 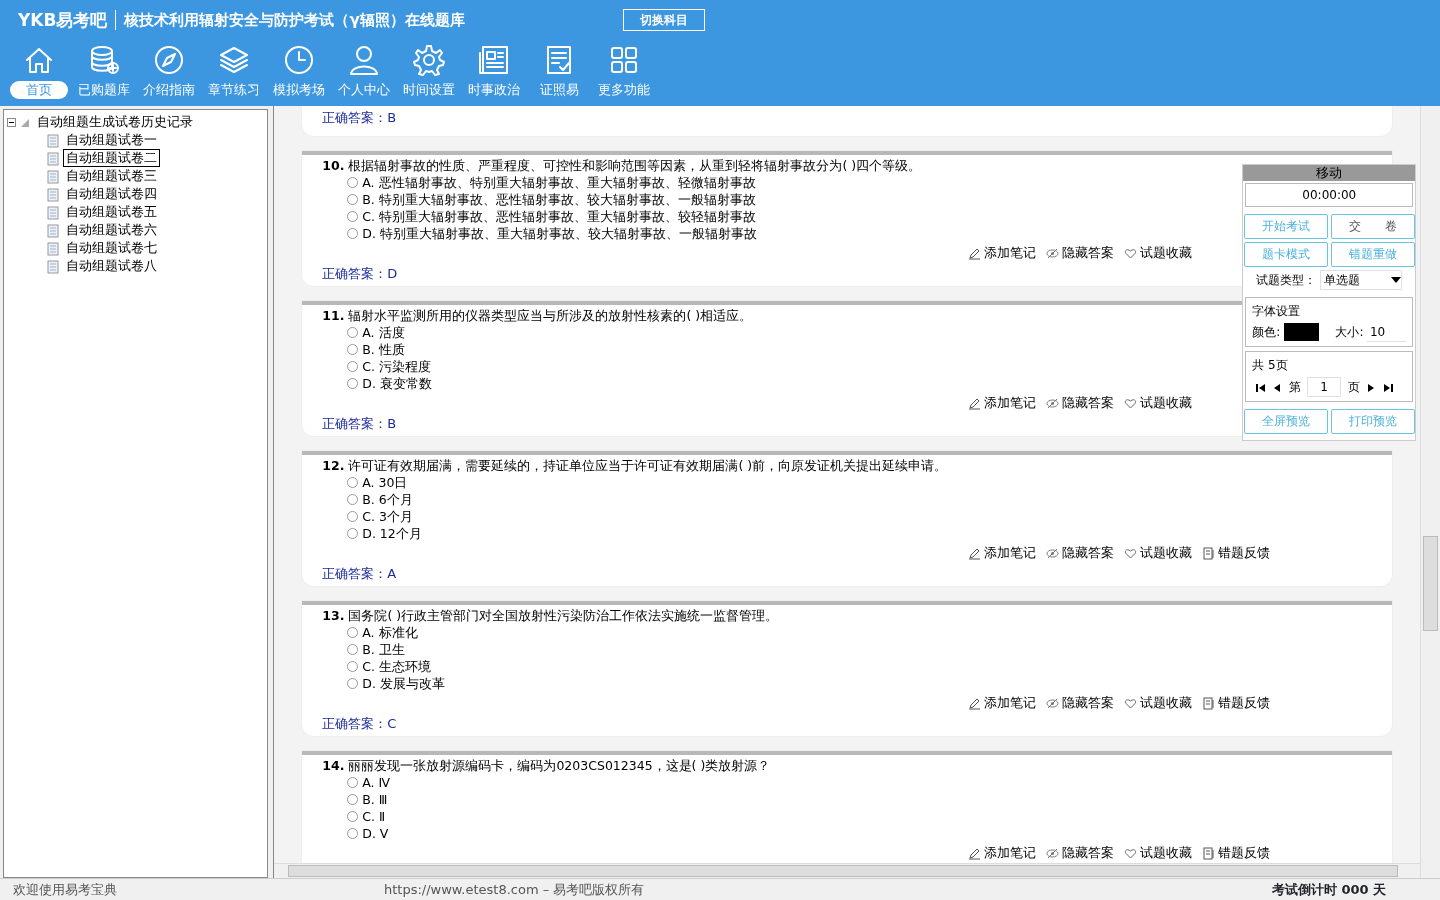 What do you see at coordinates (1386, 332) in the screenshot?
I see `size-field: 10` at bounding box center [1386, 332].